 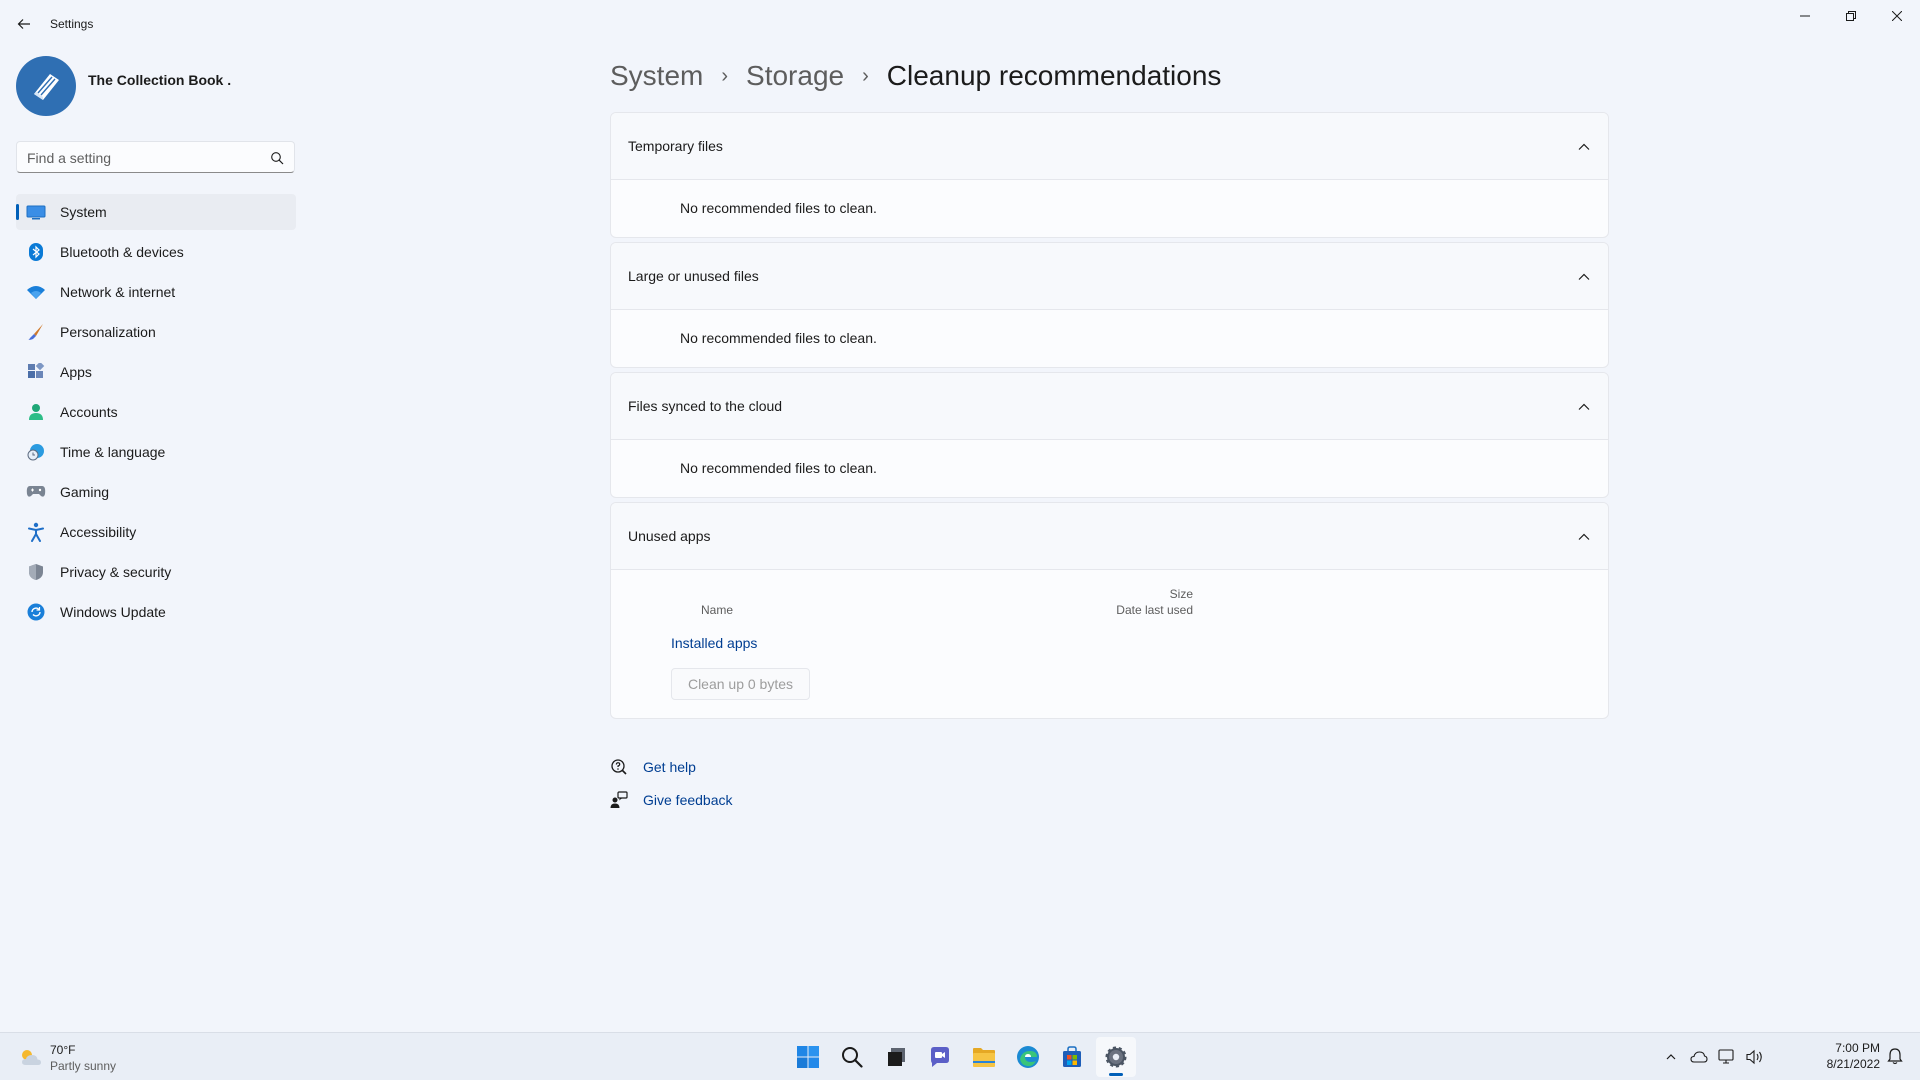 I want to click on settings-icon, so click(x=1116, y=1057).